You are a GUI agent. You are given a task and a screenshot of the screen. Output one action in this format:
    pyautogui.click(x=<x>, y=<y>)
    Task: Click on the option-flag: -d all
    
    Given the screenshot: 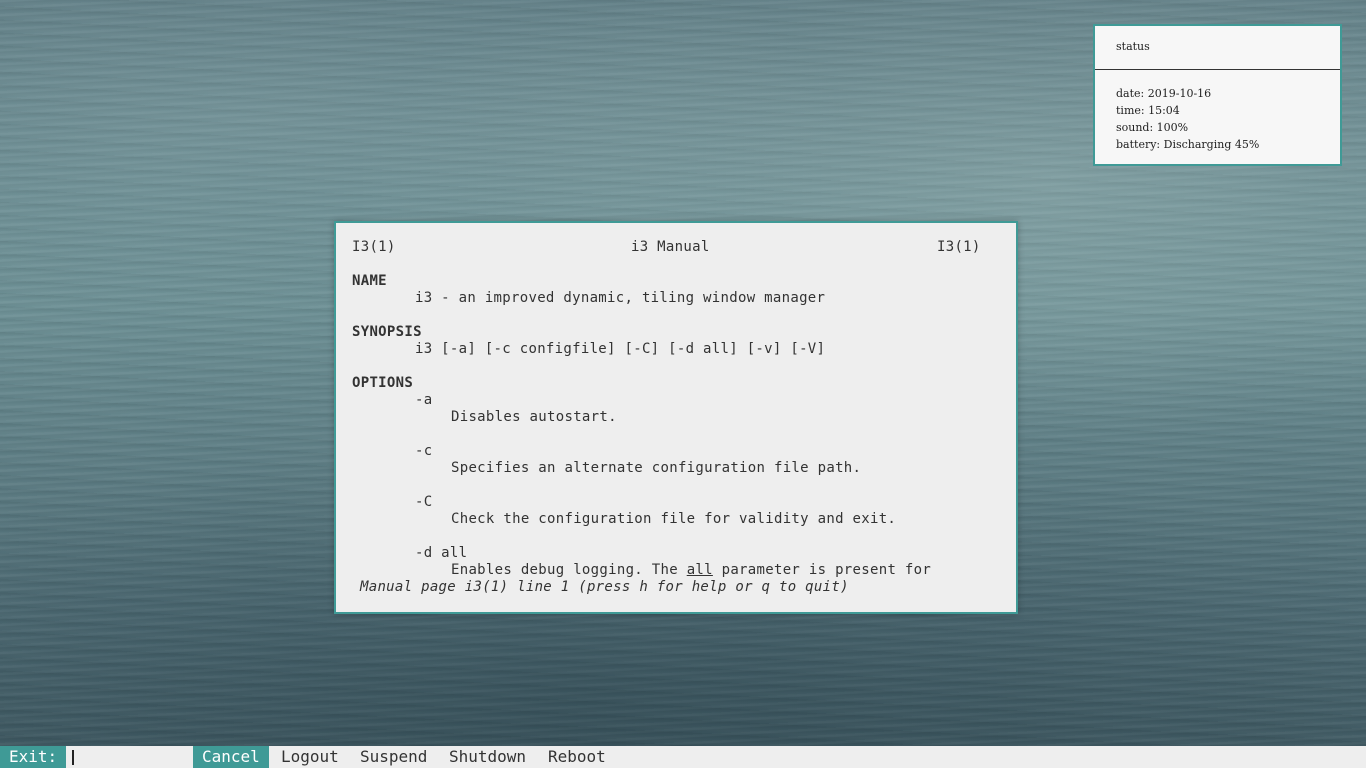 What is the action you would take?
    pyautogui.click(x=441, y=553)
    